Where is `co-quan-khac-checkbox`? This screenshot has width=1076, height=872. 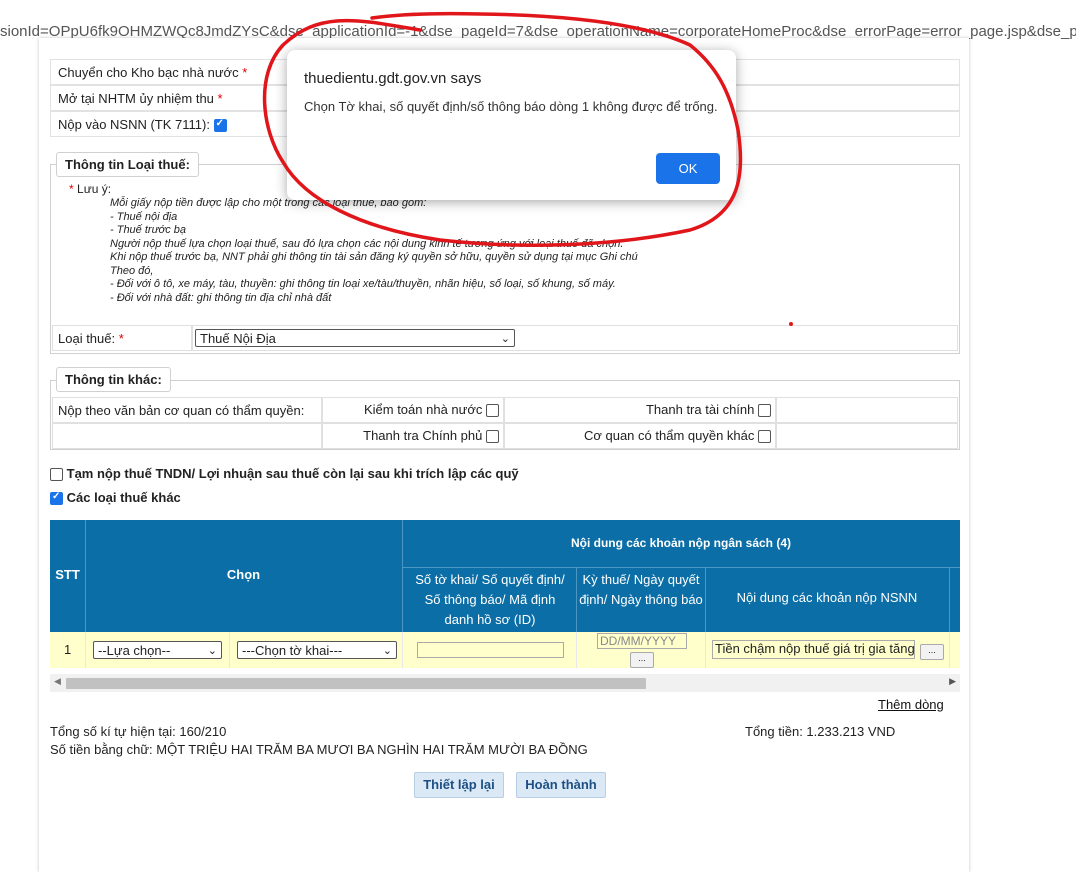
co-quan-khac-checkbox is located at coordinates (764, 437).